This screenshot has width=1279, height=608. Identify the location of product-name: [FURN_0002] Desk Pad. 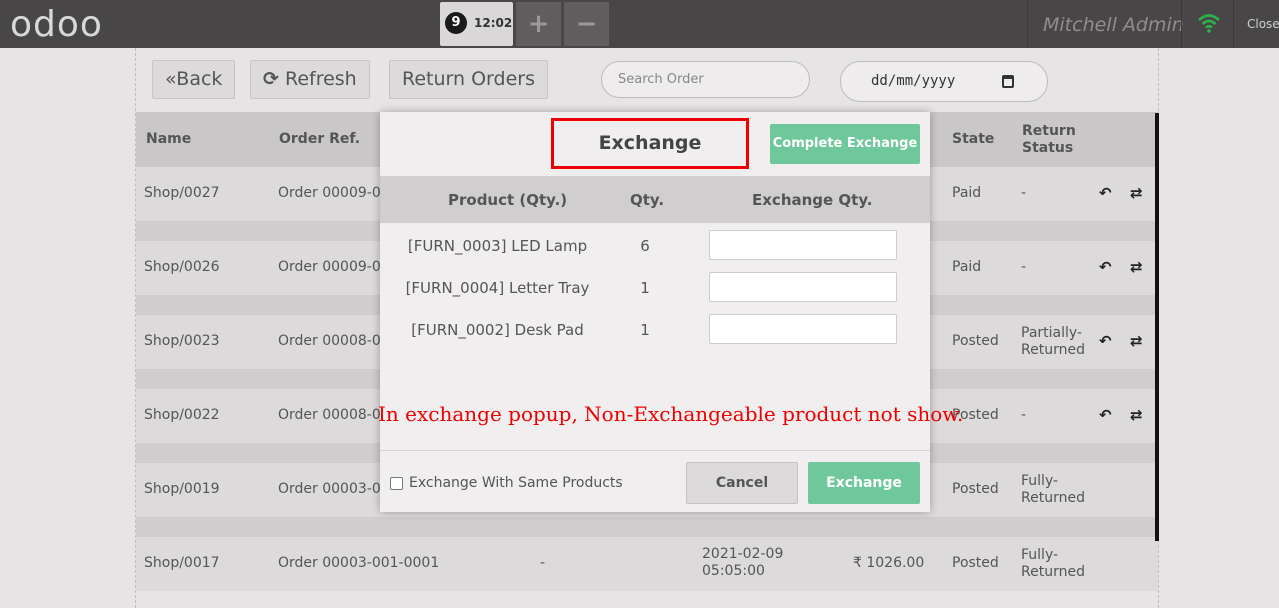
(497, 330).